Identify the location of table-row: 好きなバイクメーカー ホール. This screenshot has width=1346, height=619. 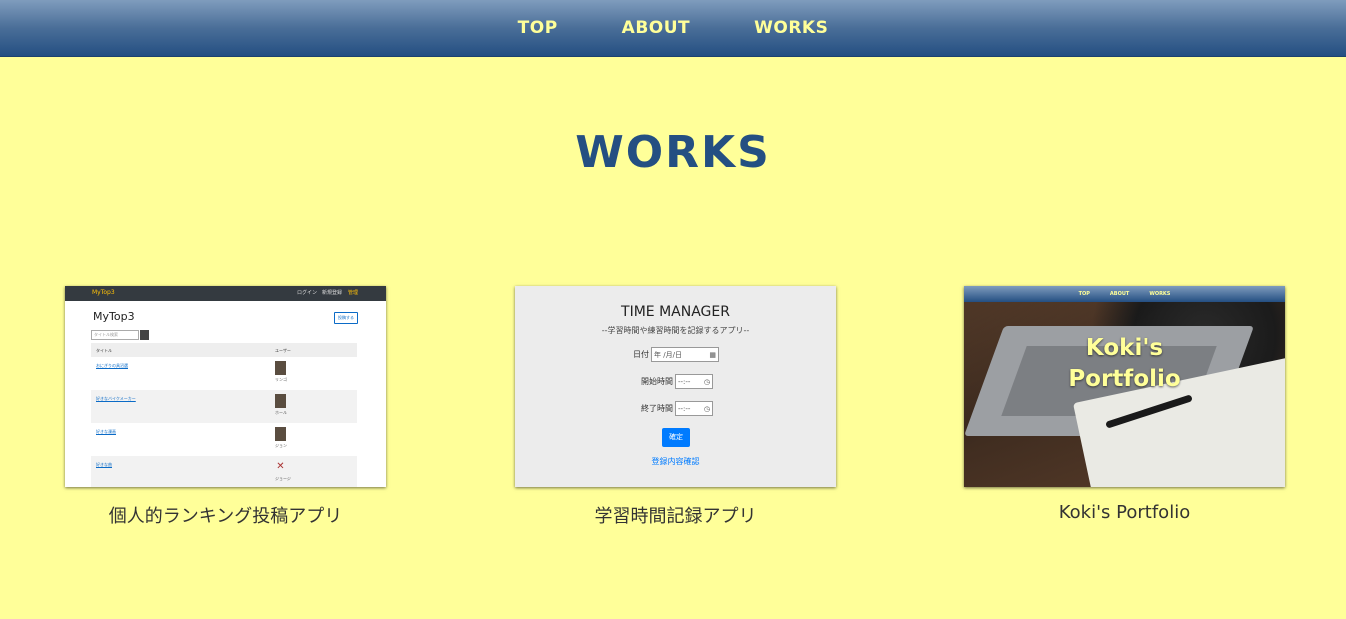
(224, 406).